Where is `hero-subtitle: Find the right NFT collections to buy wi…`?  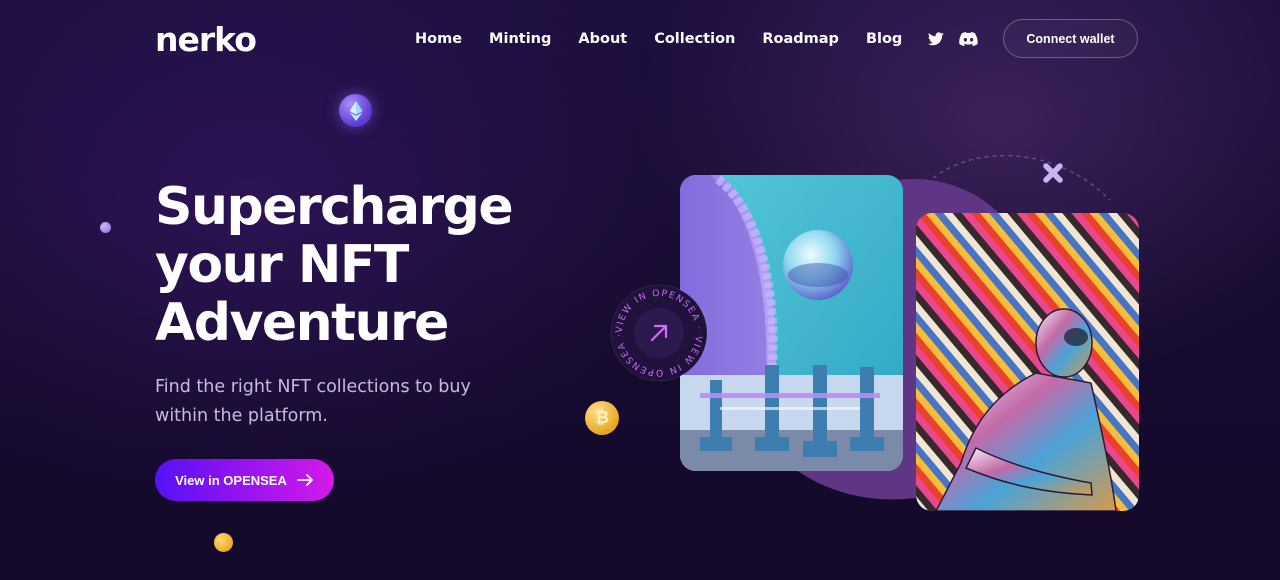 hero-subtitle: Find the right NFT collections to buy wi… is located at coordinates (313, 401).